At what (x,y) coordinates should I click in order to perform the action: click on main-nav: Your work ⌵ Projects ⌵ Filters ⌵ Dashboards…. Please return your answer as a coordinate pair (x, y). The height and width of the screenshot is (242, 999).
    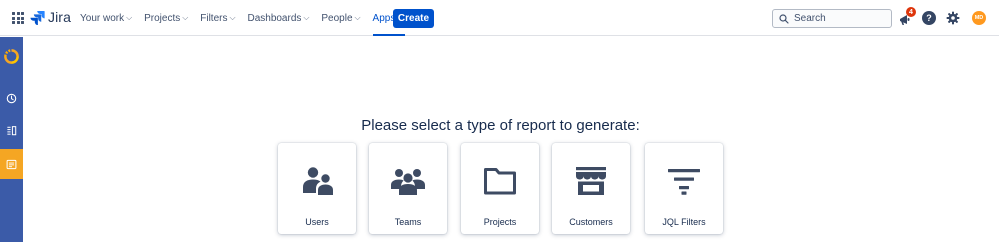
    Looking at the image, I should click on (247, 18).